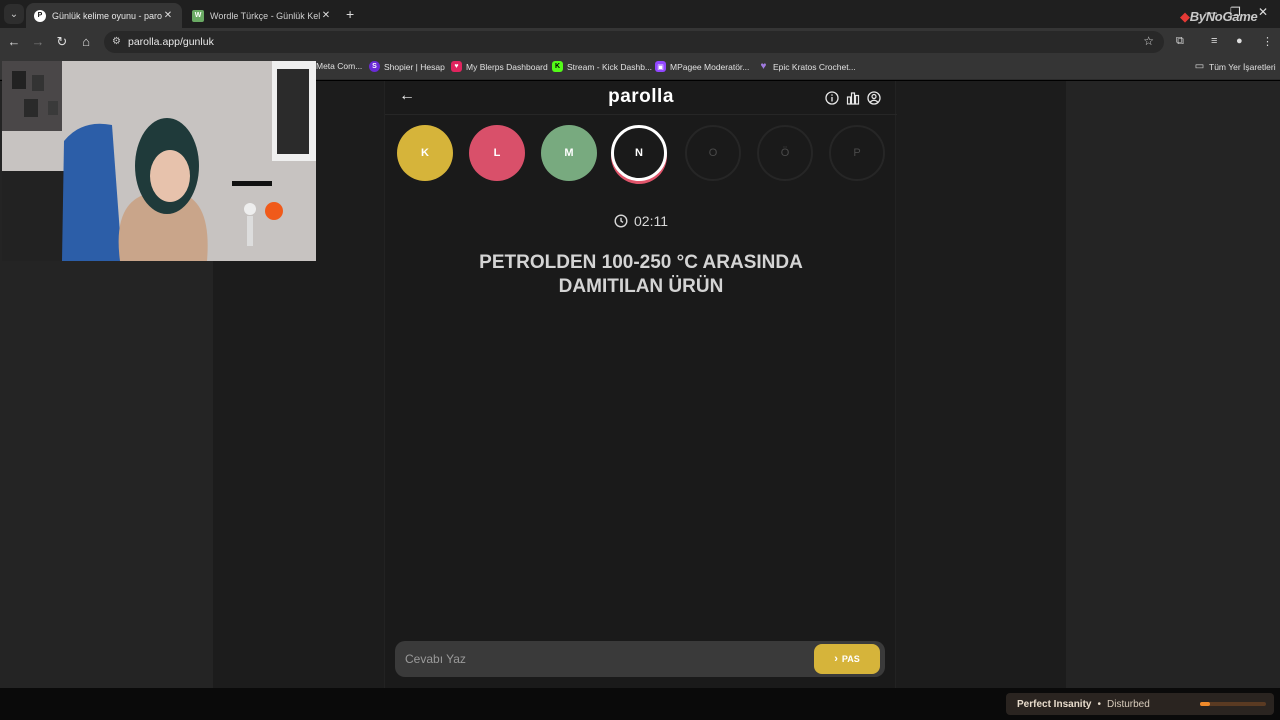 The height and width of the screenshot is (720, 1280). Describe the element at coordinates (1180, 41) in the screenshot. I see `extensions-icon: ⧉` at that location.